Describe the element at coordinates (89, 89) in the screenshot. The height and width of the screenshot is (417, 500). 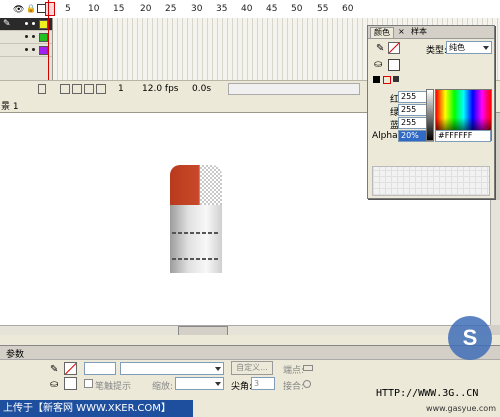
I see `onion-outline-icon` at that location.